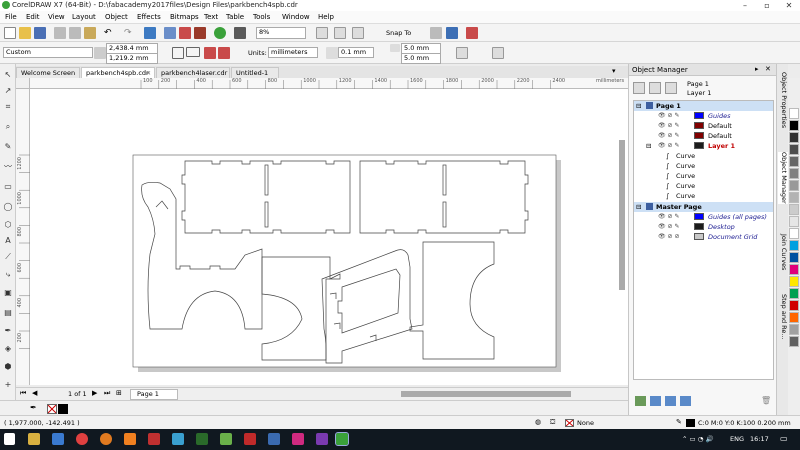 Image resolution: width=800 pixels, height=450 pixels. What do you see at coordinates (106, 439) in the screenshot?
I see `firefox-icon` at bounding box center [106, 439].